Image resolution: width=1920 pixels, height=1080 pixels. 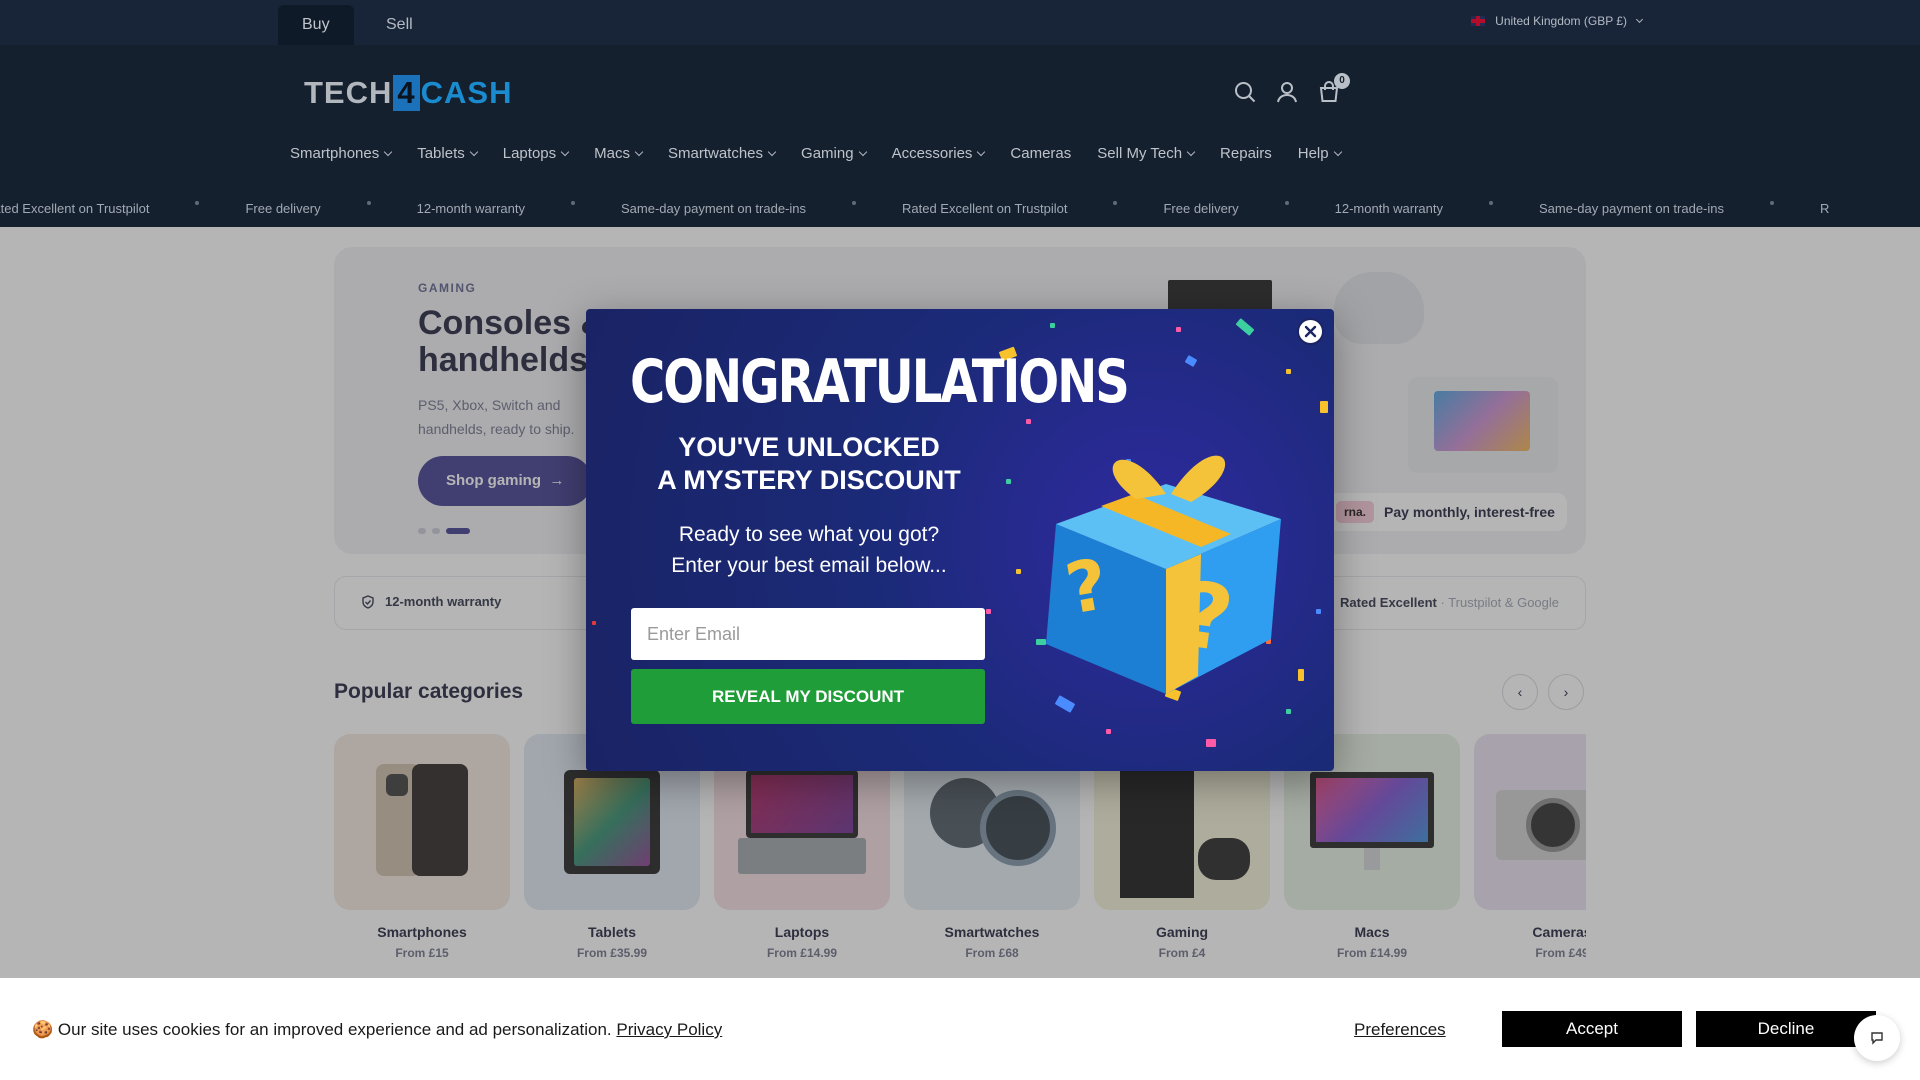 What do you see at coordinates (1163, 574) in the screenshot?
I see `gift-box-image: ? ?` at bounding box center [1163, 574].